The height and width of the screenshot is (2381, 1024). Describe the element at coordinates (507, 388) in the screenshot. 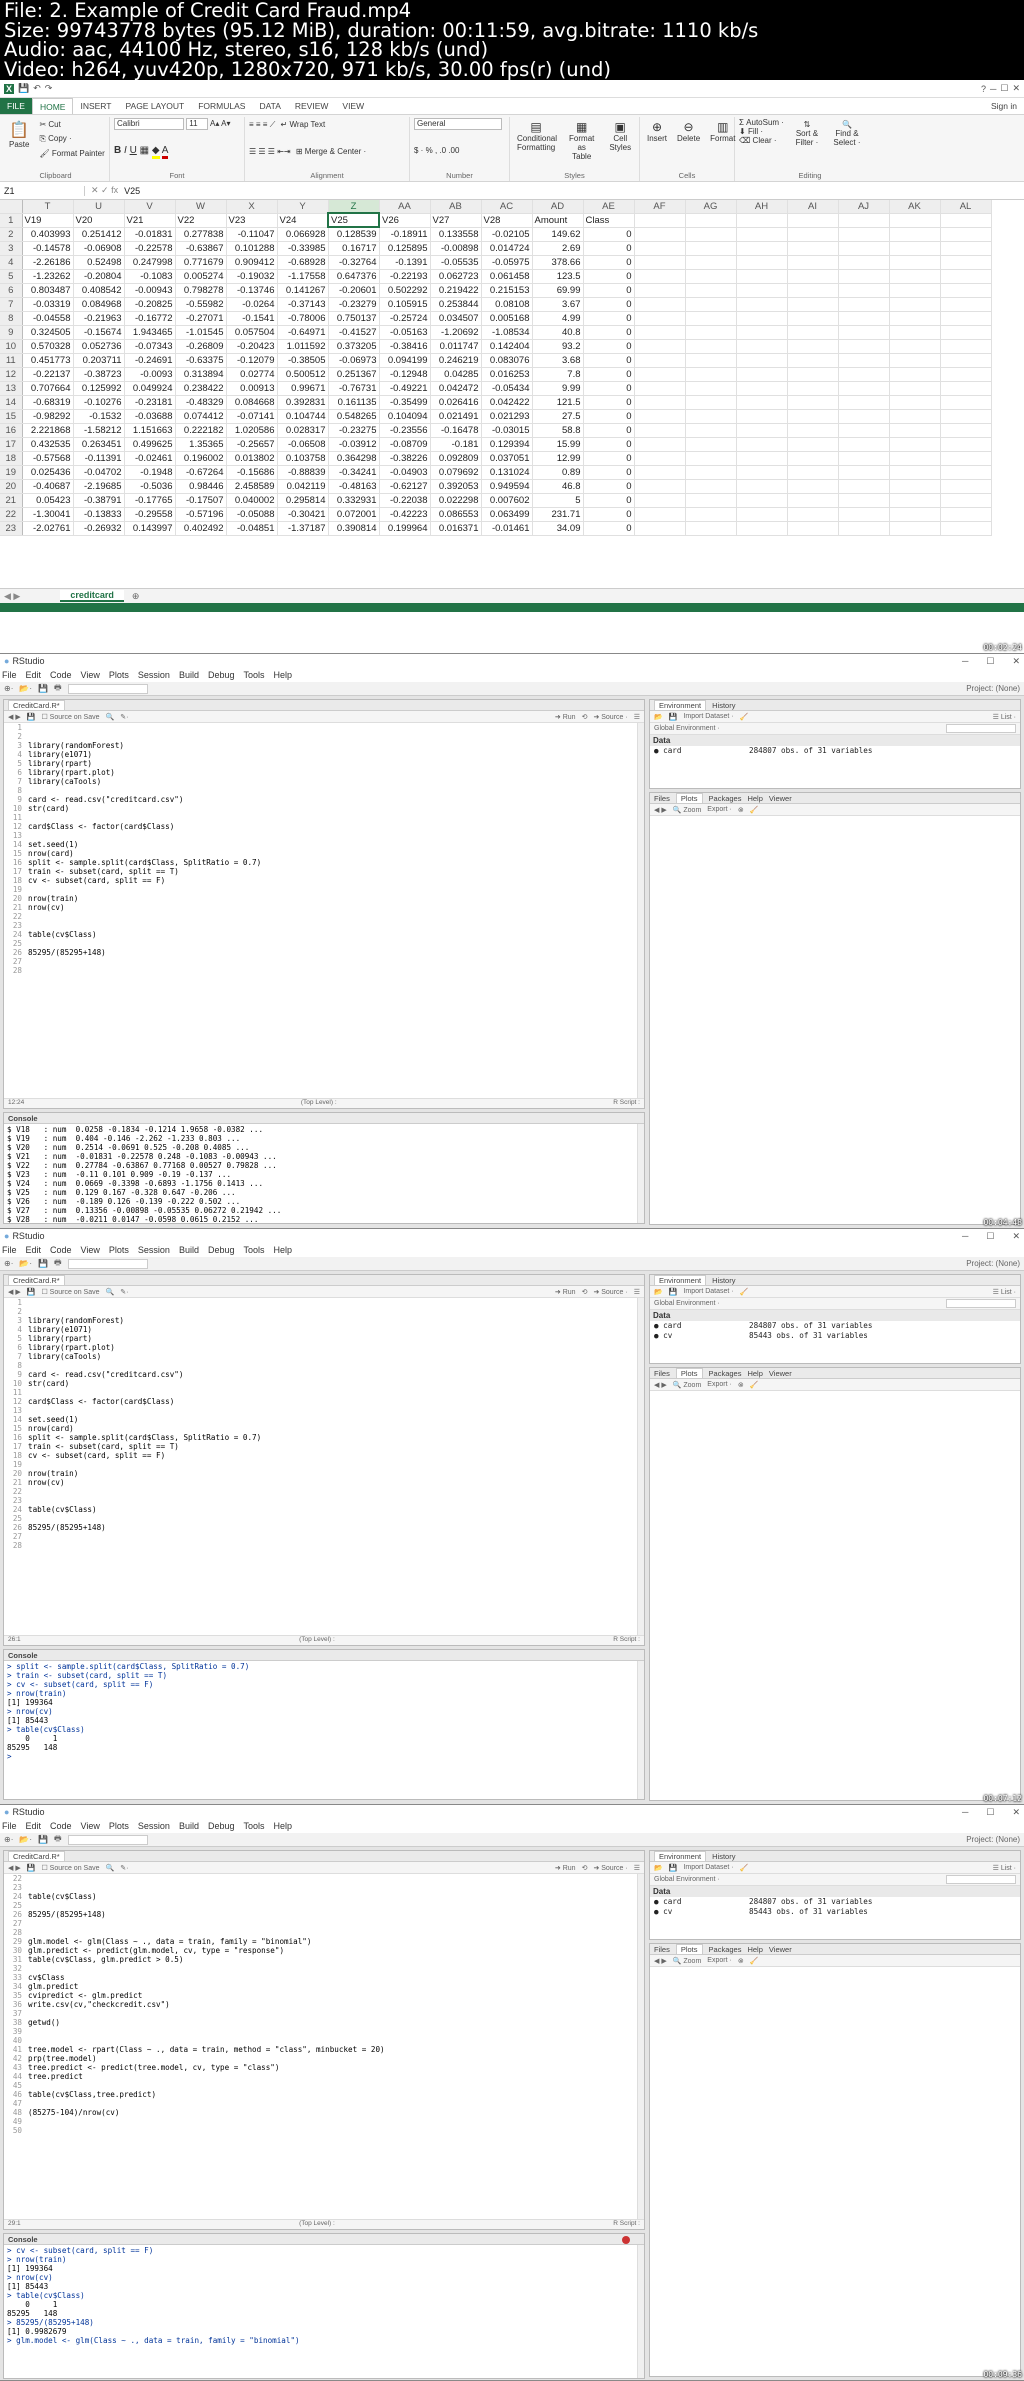

I see `cell: -0.05434` at that location.